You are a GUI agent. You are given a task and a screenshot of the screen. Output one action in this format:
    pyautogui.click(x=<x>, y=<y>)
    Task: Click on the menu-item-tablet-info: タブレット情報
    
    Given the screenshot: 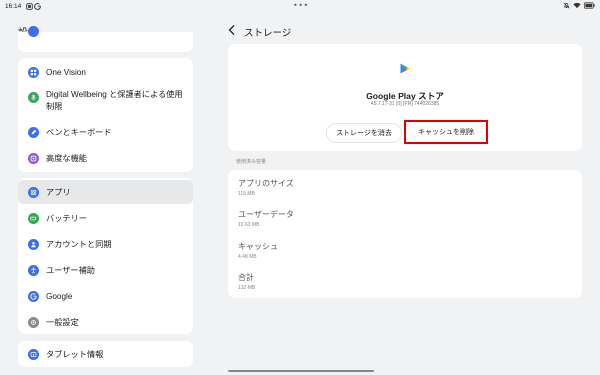 What is the action you would take?
    pyautogui.click(x=105, y=354)
    